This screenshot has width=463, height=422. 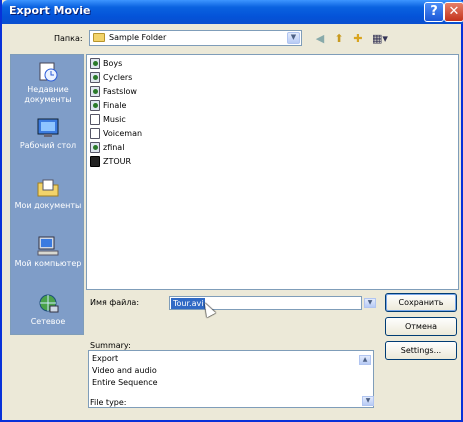 I want to click on new-folder-icon: ✚, so click(x=358, y=39).